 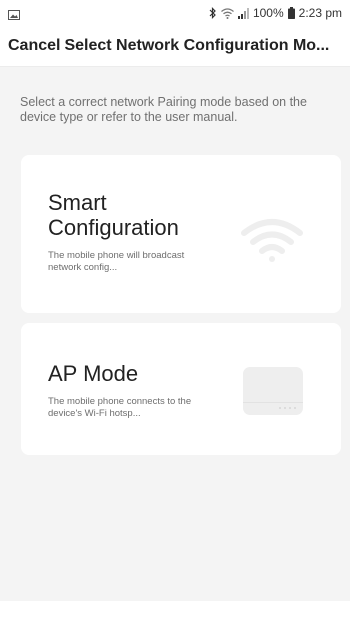 I want to click on battery-icon, so click(x=291, y=13).